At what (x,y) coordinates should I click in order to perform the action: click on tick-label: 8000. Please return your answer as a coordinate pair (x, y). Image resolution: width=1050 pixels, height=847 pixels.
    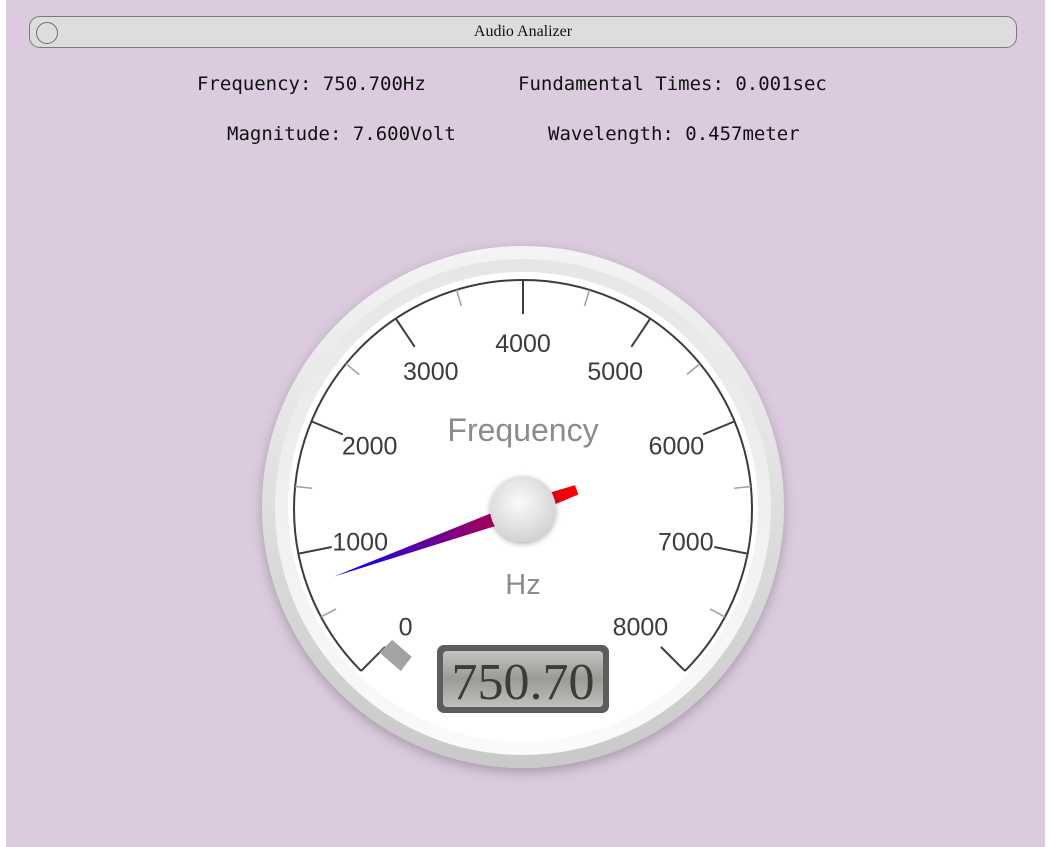
    Looking at the image, I should click on (641, 627).